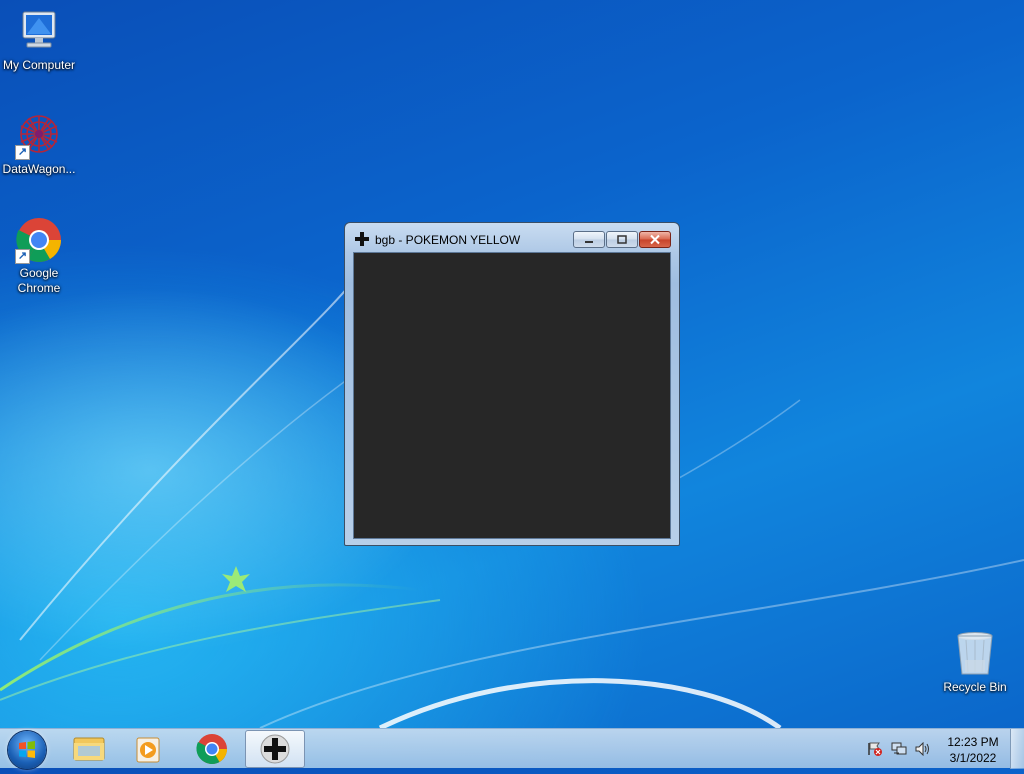  I want to click on chrome-icon, so click(211, 749).